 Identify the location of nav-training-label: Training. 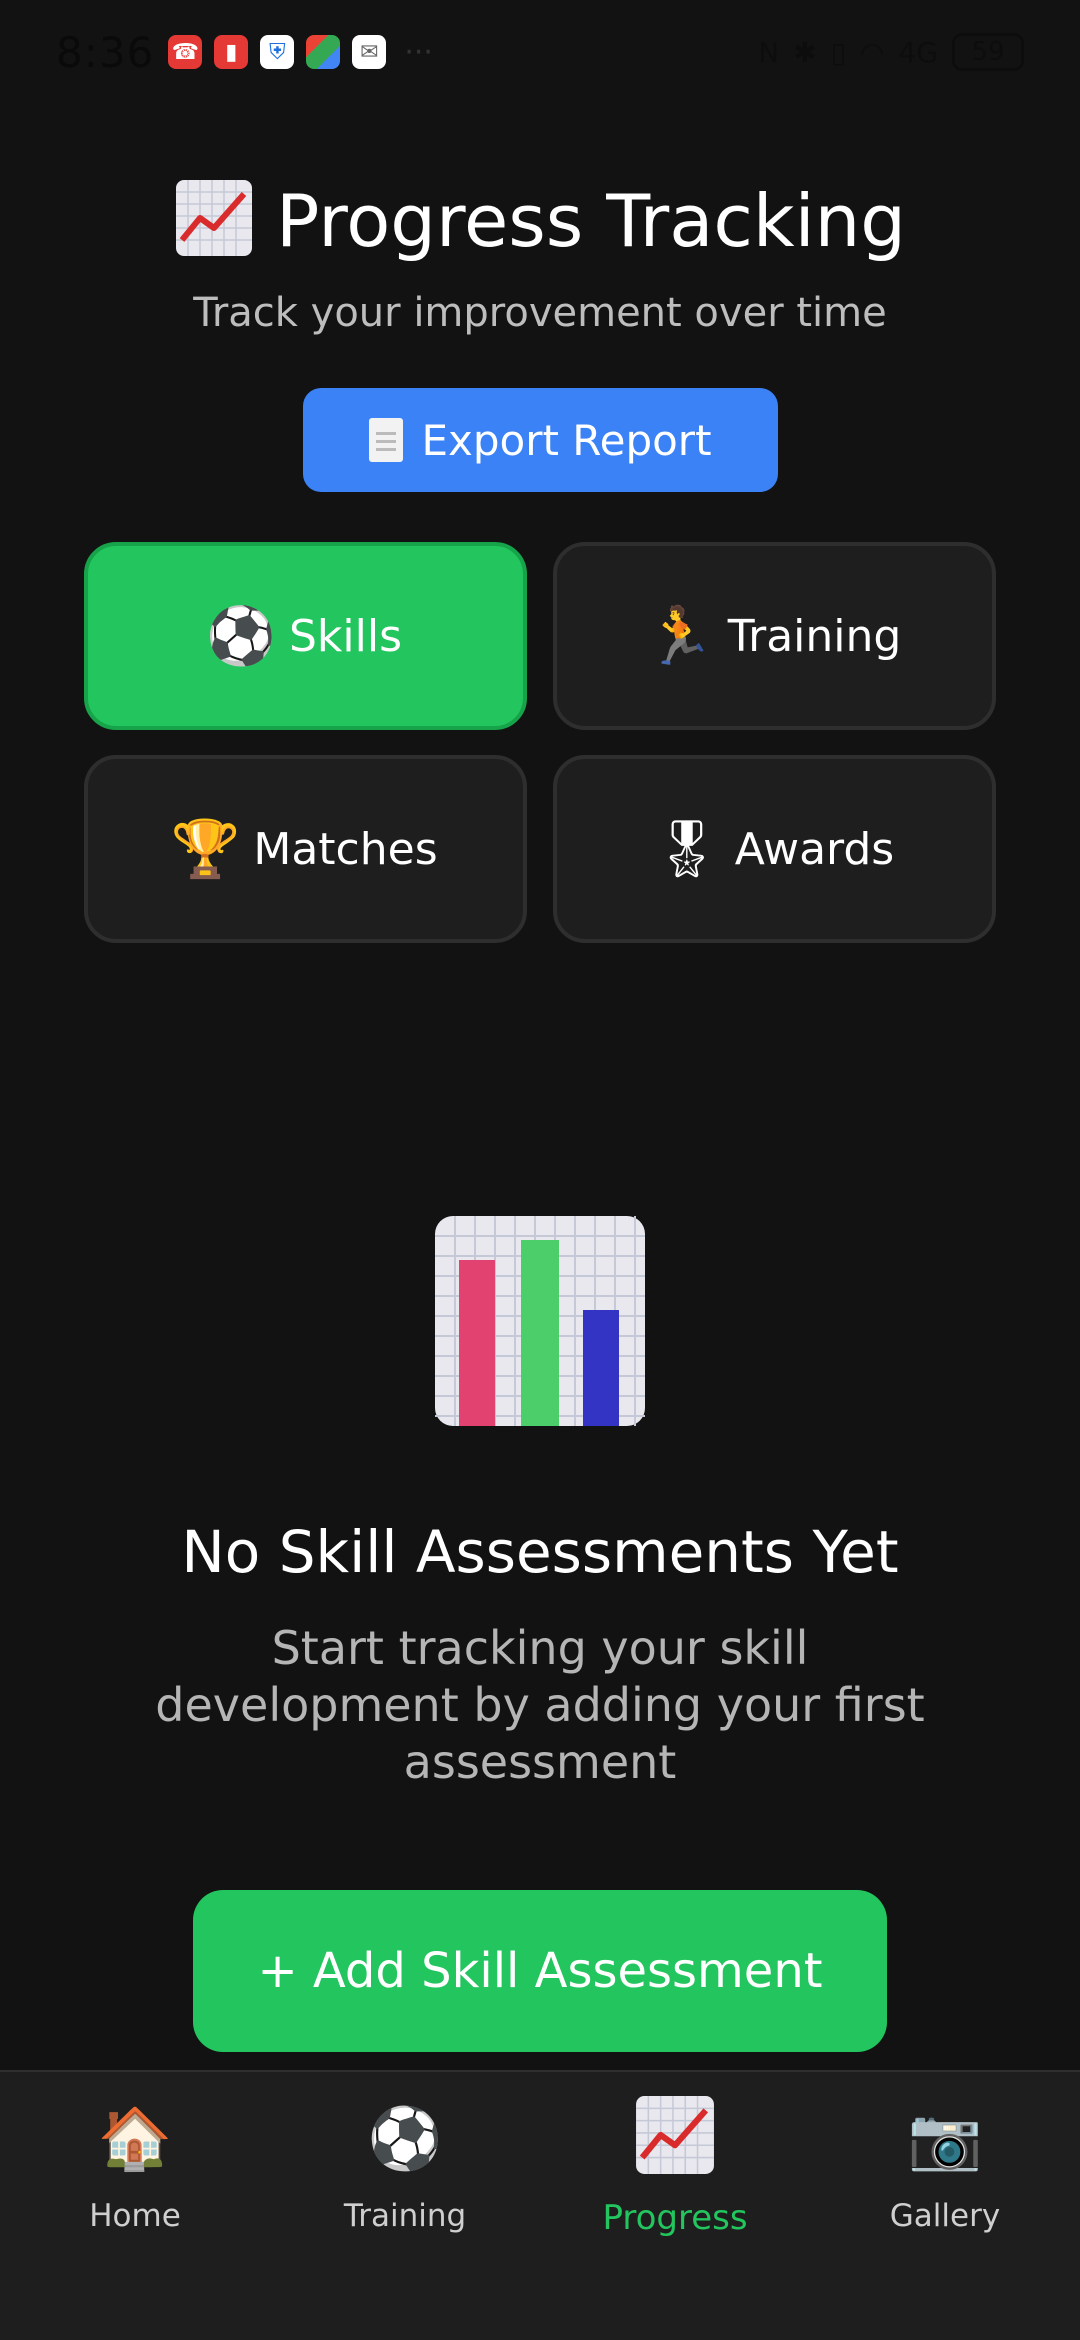
(405, 2216).